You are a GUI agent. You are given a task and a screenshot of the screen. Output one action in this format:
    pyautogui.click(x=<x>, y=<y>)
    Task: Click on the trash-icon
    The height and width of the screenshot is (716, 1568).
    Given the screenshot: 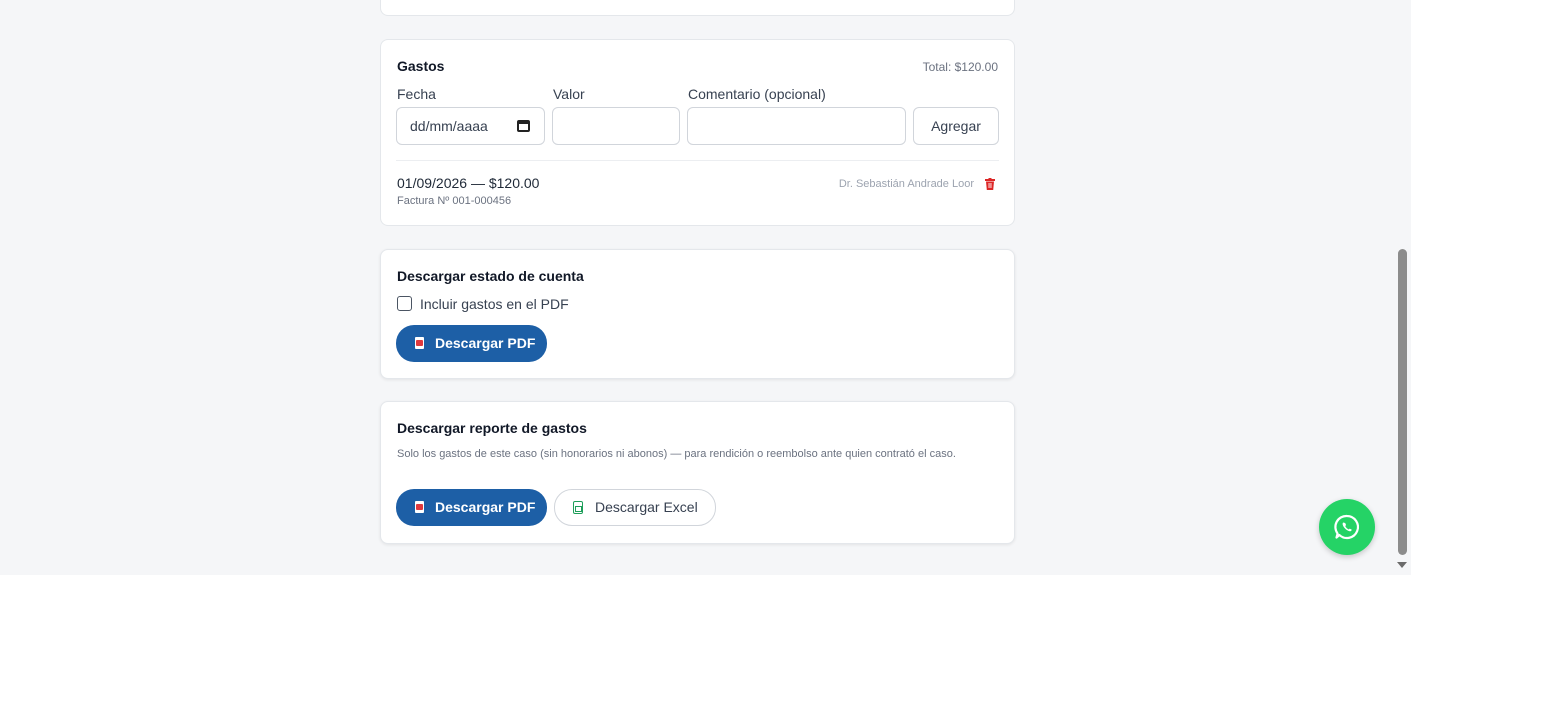 What is the action you would take?
    pyautogui.click(x=990, y=184)
    